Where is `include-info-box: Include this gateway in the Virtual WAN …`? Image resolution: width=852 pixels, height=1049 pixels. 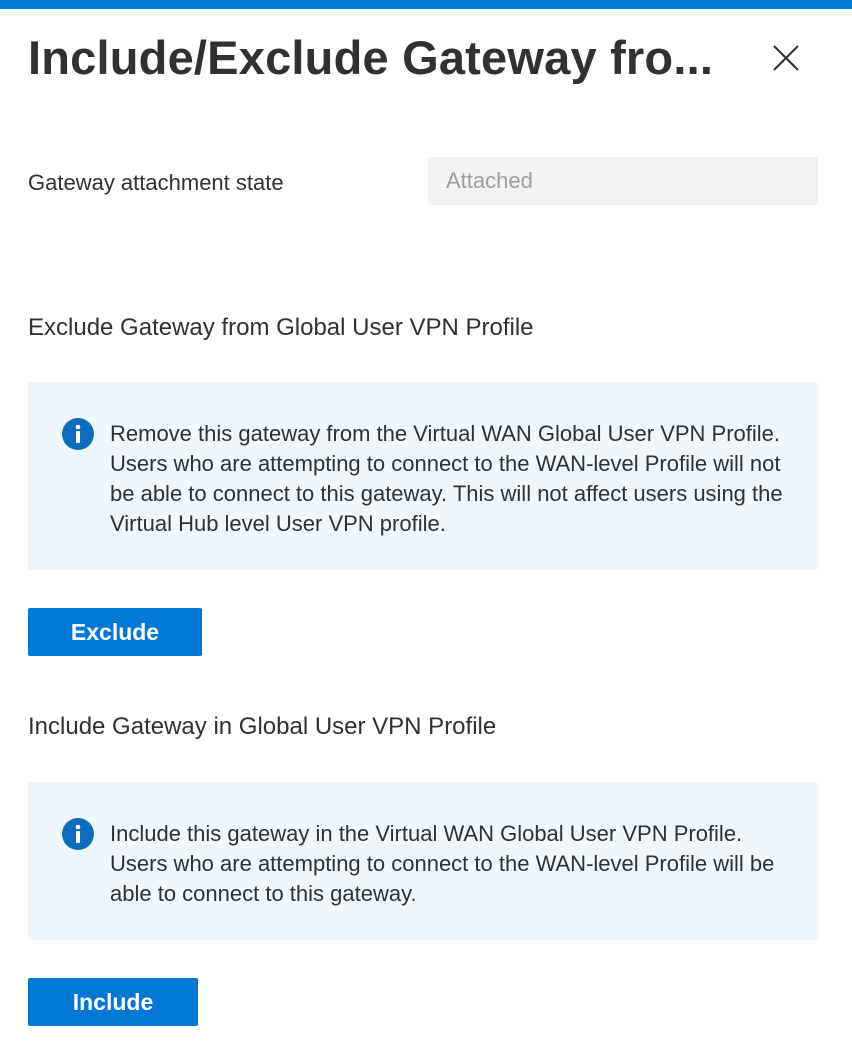
include-info-box: Include this gateway in the Virtual WAN … is located at coordinates (423, 861).